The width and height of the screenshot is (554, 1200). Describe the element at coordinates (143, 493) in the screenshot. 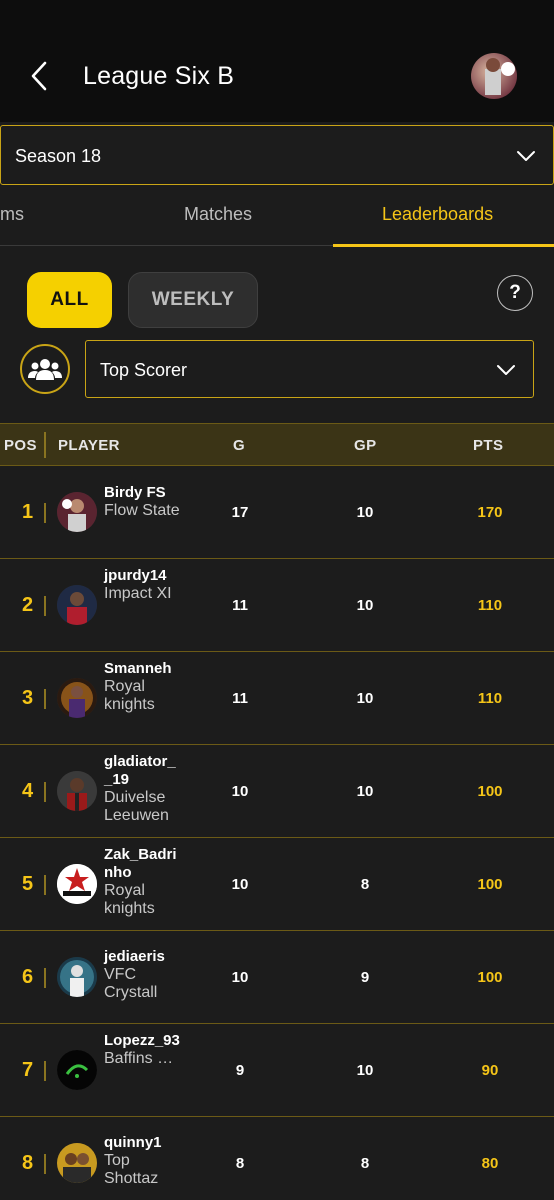

I see `player-name: Birdy FS` at that location.